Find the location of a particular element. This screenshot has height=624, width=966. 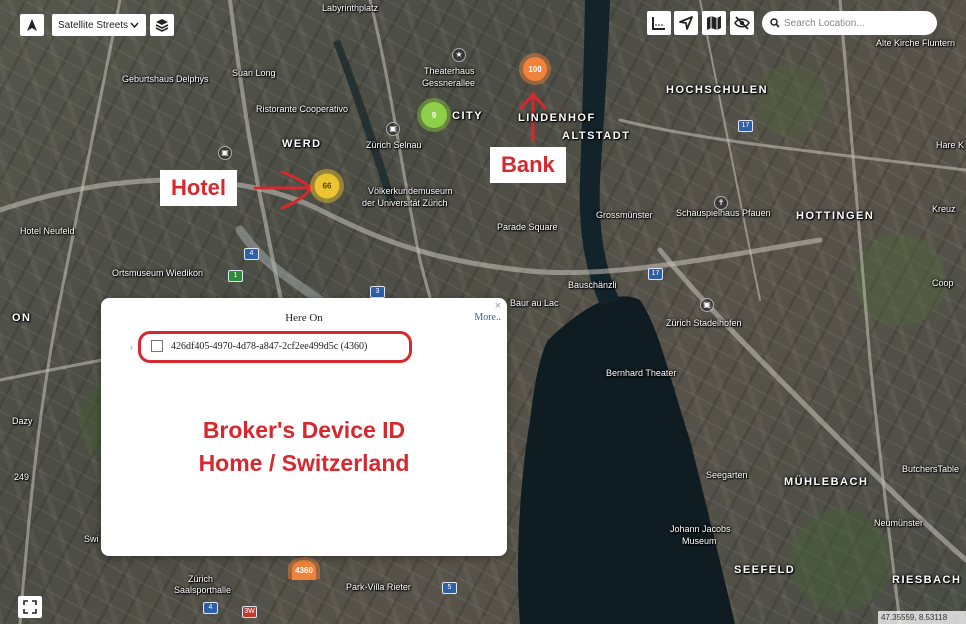

bank-arrow is located at coordinates (533, 116).